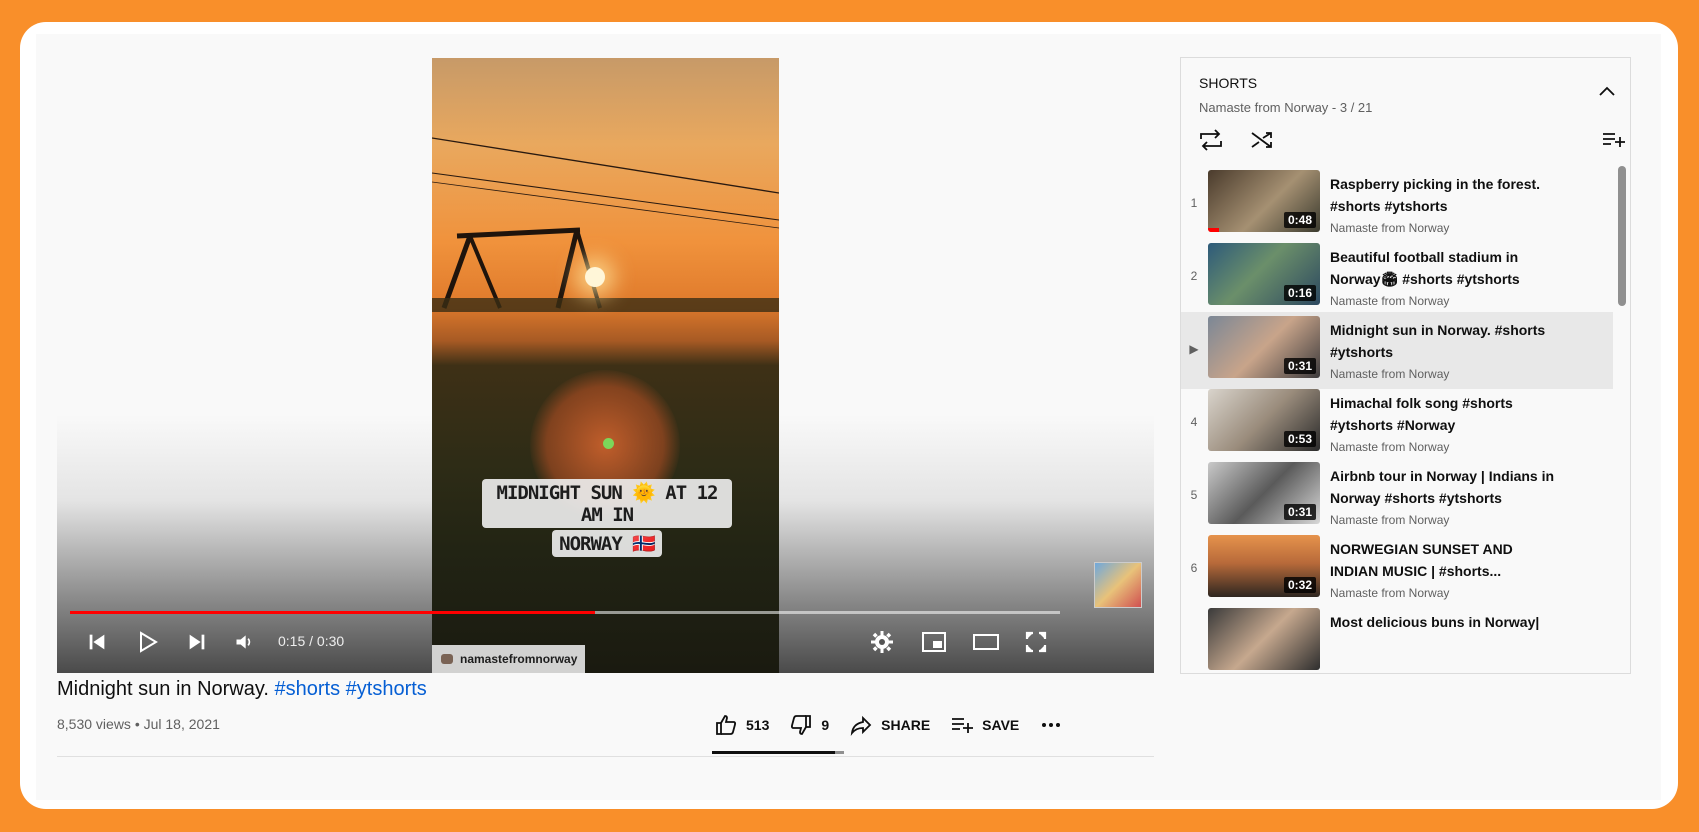 This screenshot has height=832, width=1699. What do you see at coordinates (1118, 585) in the screenshot?
I see `channel-watermark` at bounding box center [1118, 585].